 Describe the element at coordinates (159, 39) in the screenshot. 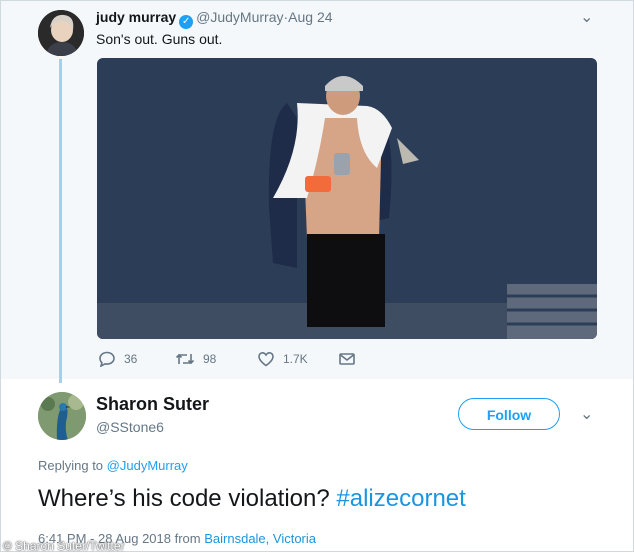

I see `tweet-text: Son's out. Guns out.` at that location.